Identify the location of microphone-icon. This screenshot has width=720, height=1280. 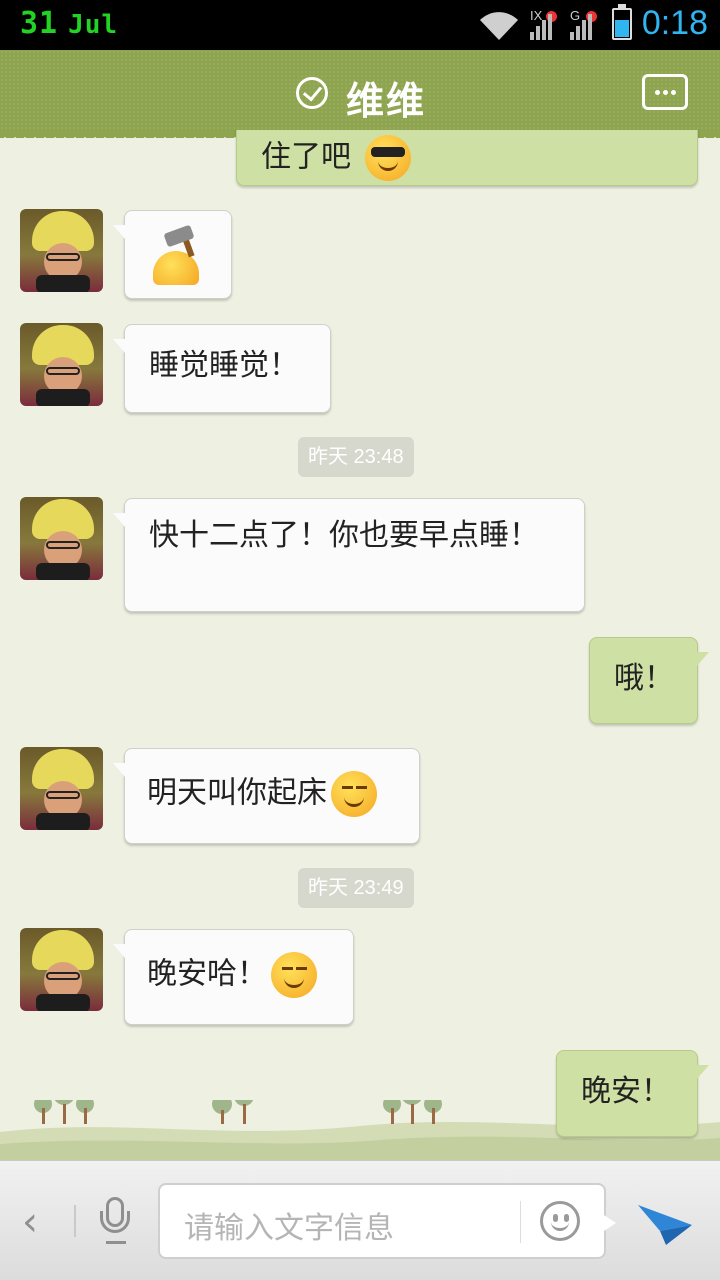
(116, 1222).